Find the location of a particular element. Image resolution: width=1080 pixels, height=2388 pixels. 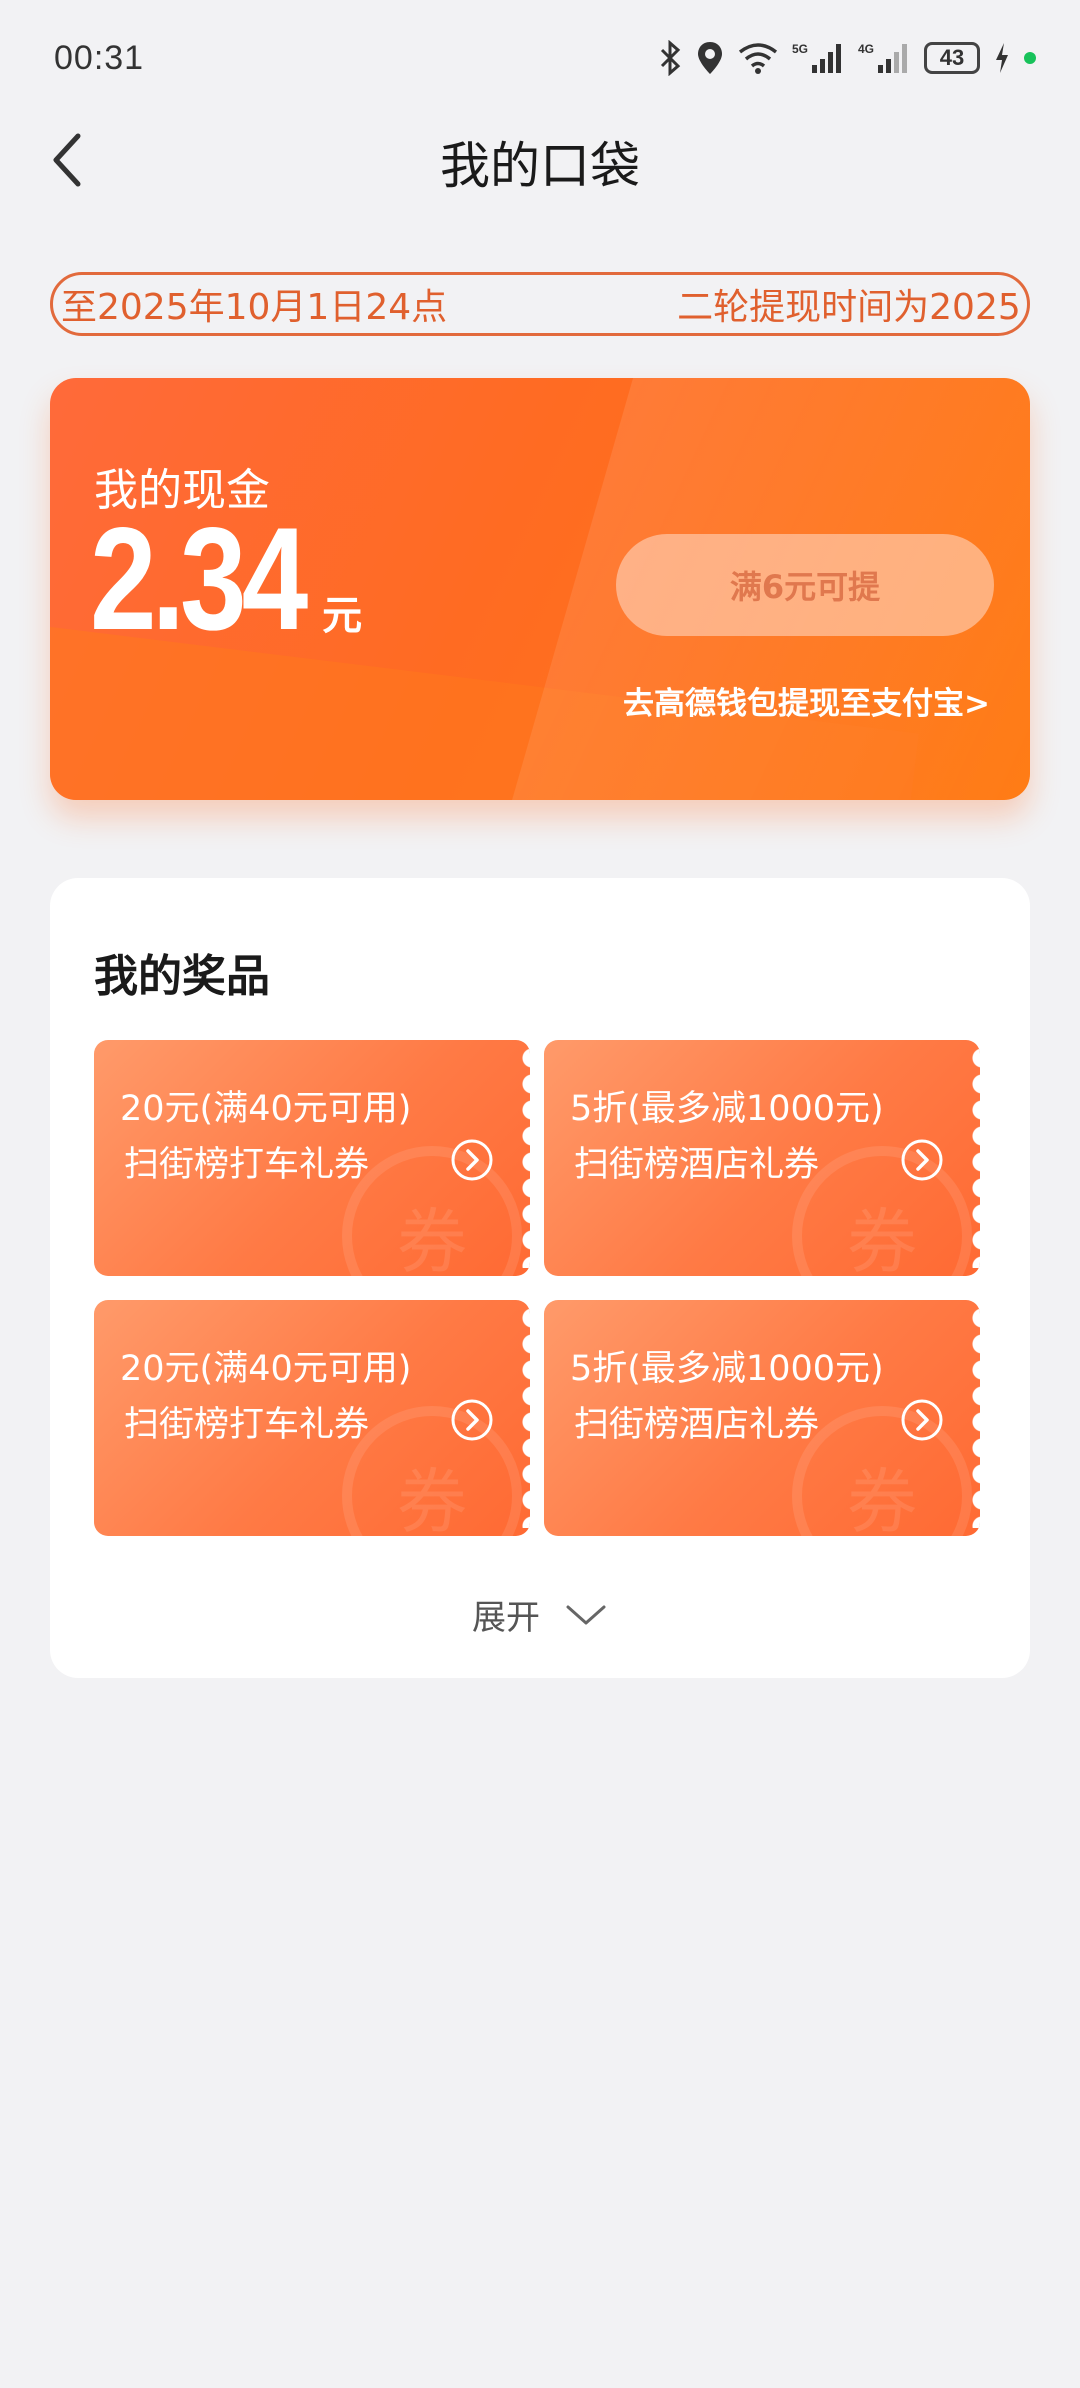

status-time: 00:31 is located at coordinates (99, 57).